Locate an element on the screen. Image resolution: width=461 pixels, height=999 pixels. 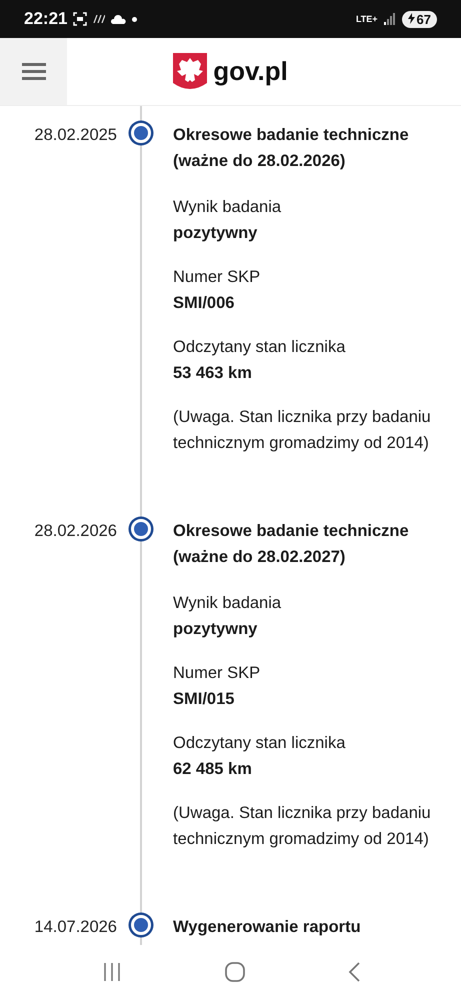
entry-title: Okresowe badanie techniczne (ważne do 28.02.2027) is located at coordinates (291, 544).